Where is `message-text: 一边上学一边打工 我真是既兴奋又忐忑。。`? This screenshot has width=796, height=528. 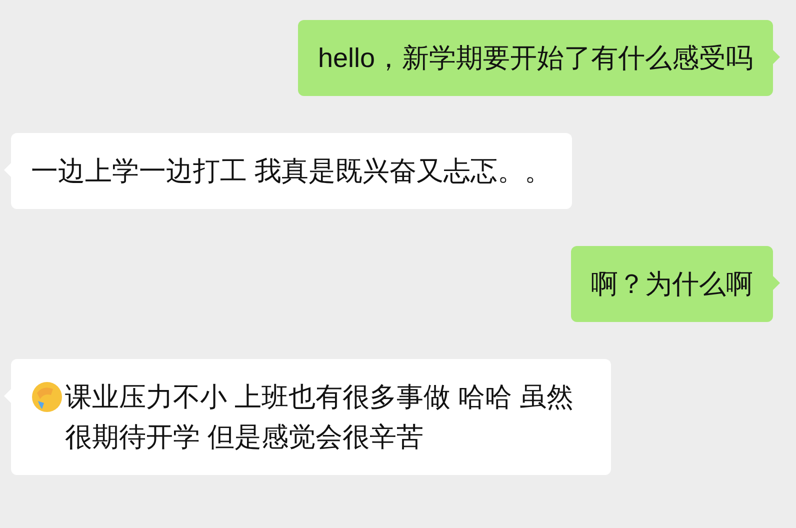
message-text: 一边上学一边打工 我真是既兴奋又忐忑。。 is located at coordinates (291, 171).